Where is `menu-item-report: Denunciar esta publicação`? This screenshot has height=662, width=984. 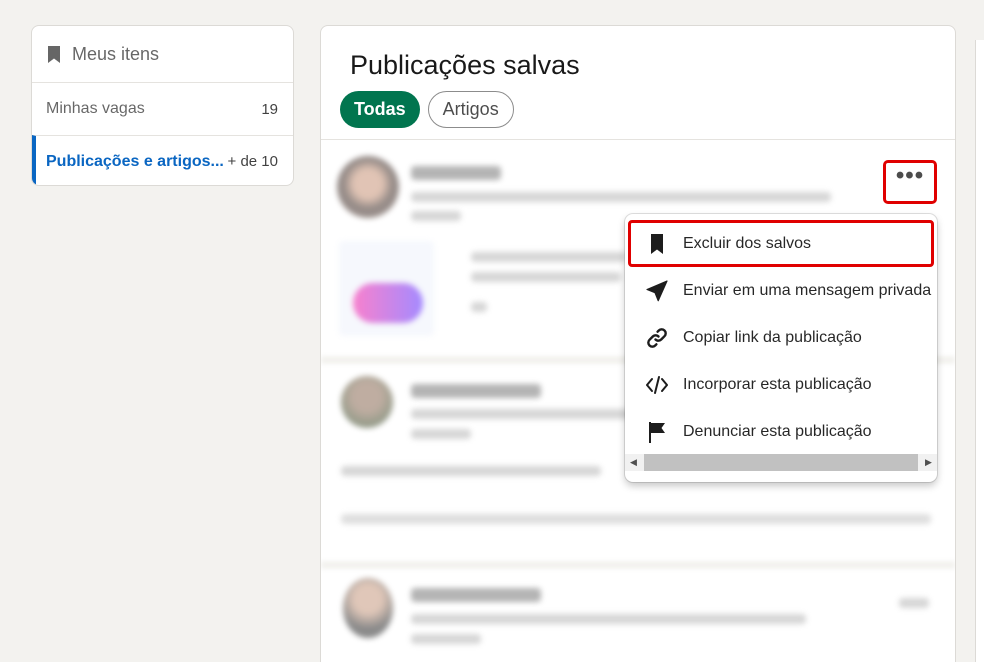
menu-item-report: Denunciar esta publicação is located at coordinates (781, 431).